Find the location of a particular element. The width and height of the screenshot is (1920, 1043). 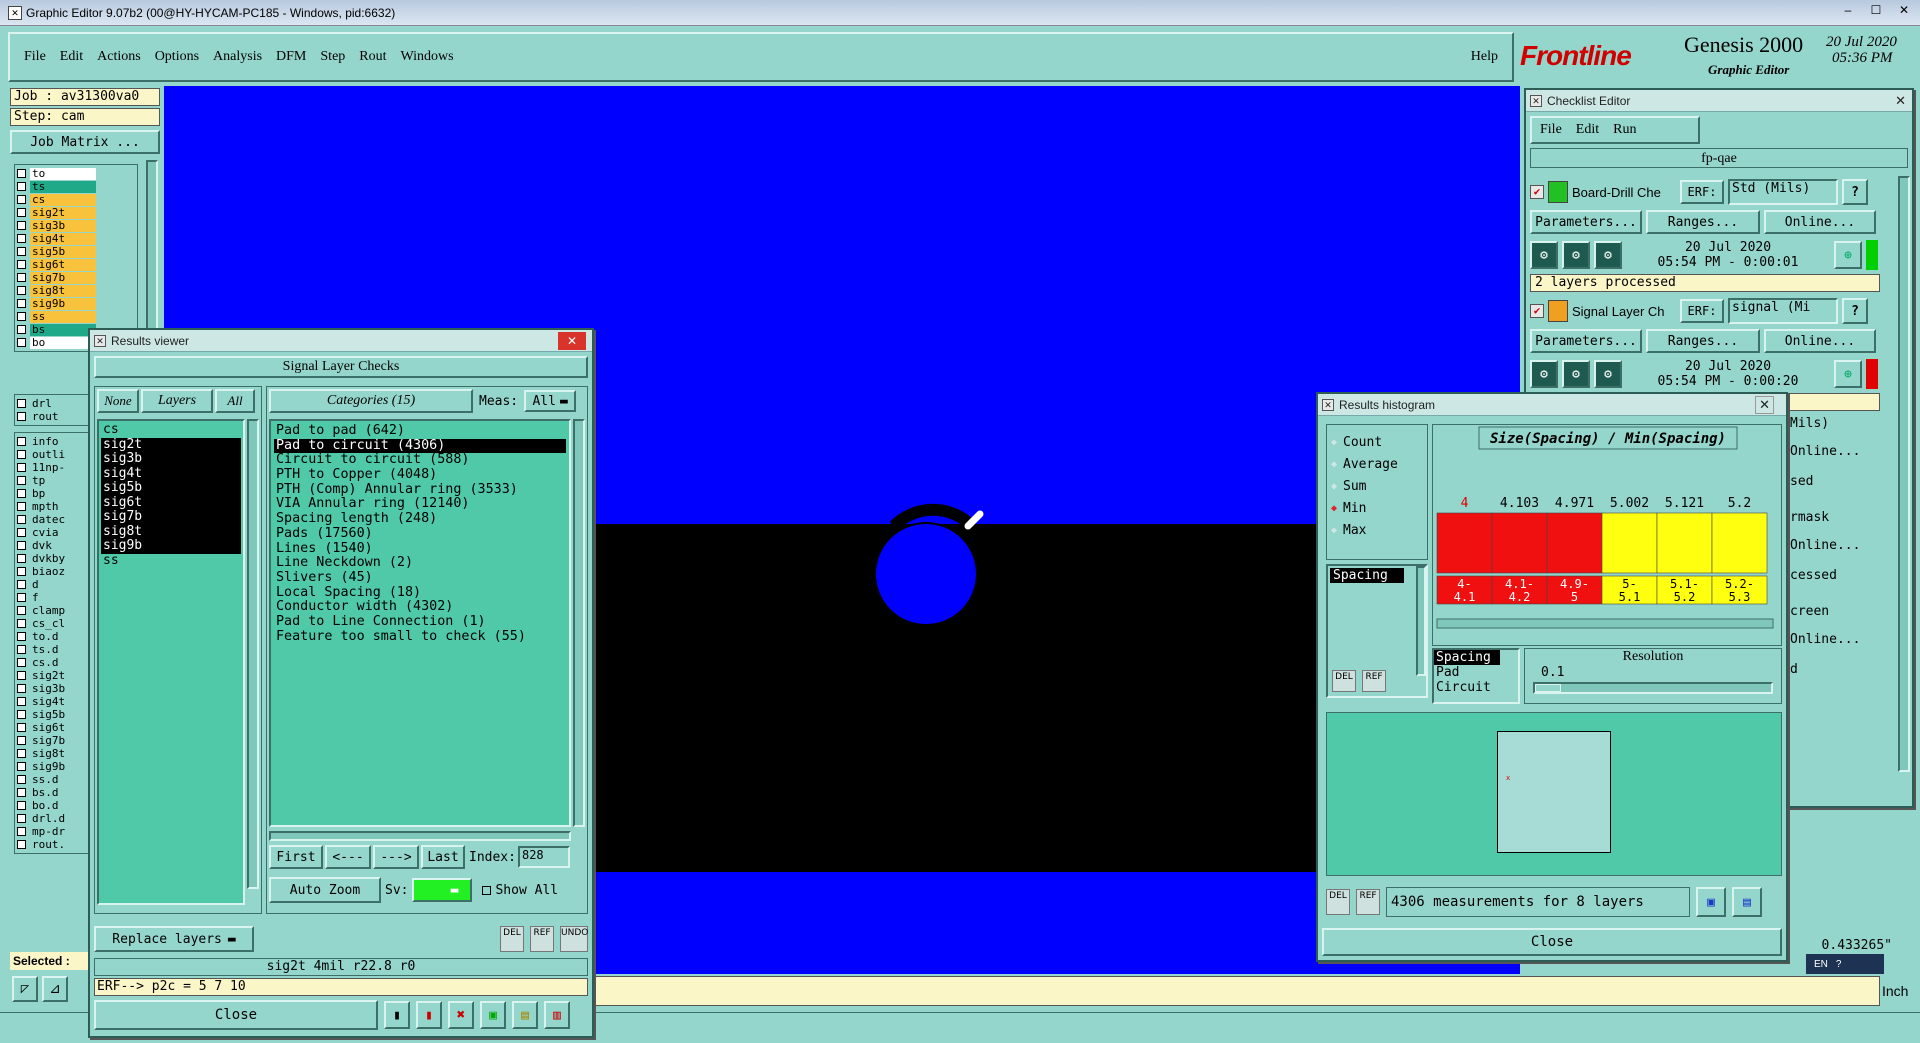

layer-name: sig8t is located at coordinates (63, 753).